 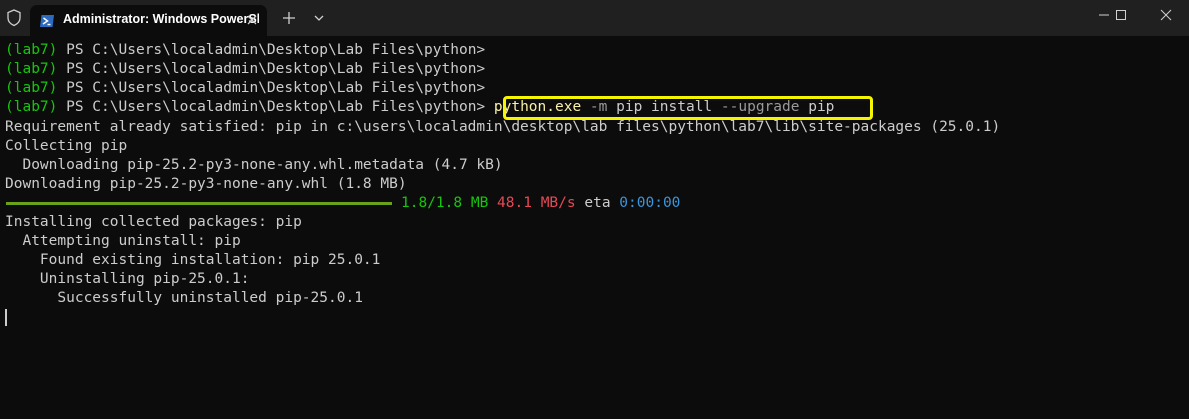 I want to click on tab-dropdown-button, so click(x=319, y=18).